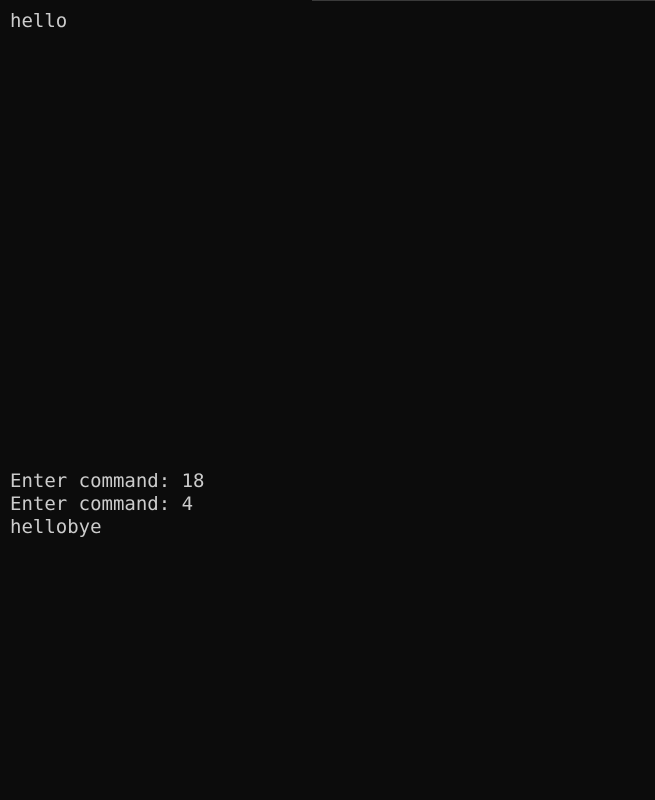 The width and height of the screenshot is (655, 800). I want to click on terminal-output-line: hellobye, so click(56, 527).